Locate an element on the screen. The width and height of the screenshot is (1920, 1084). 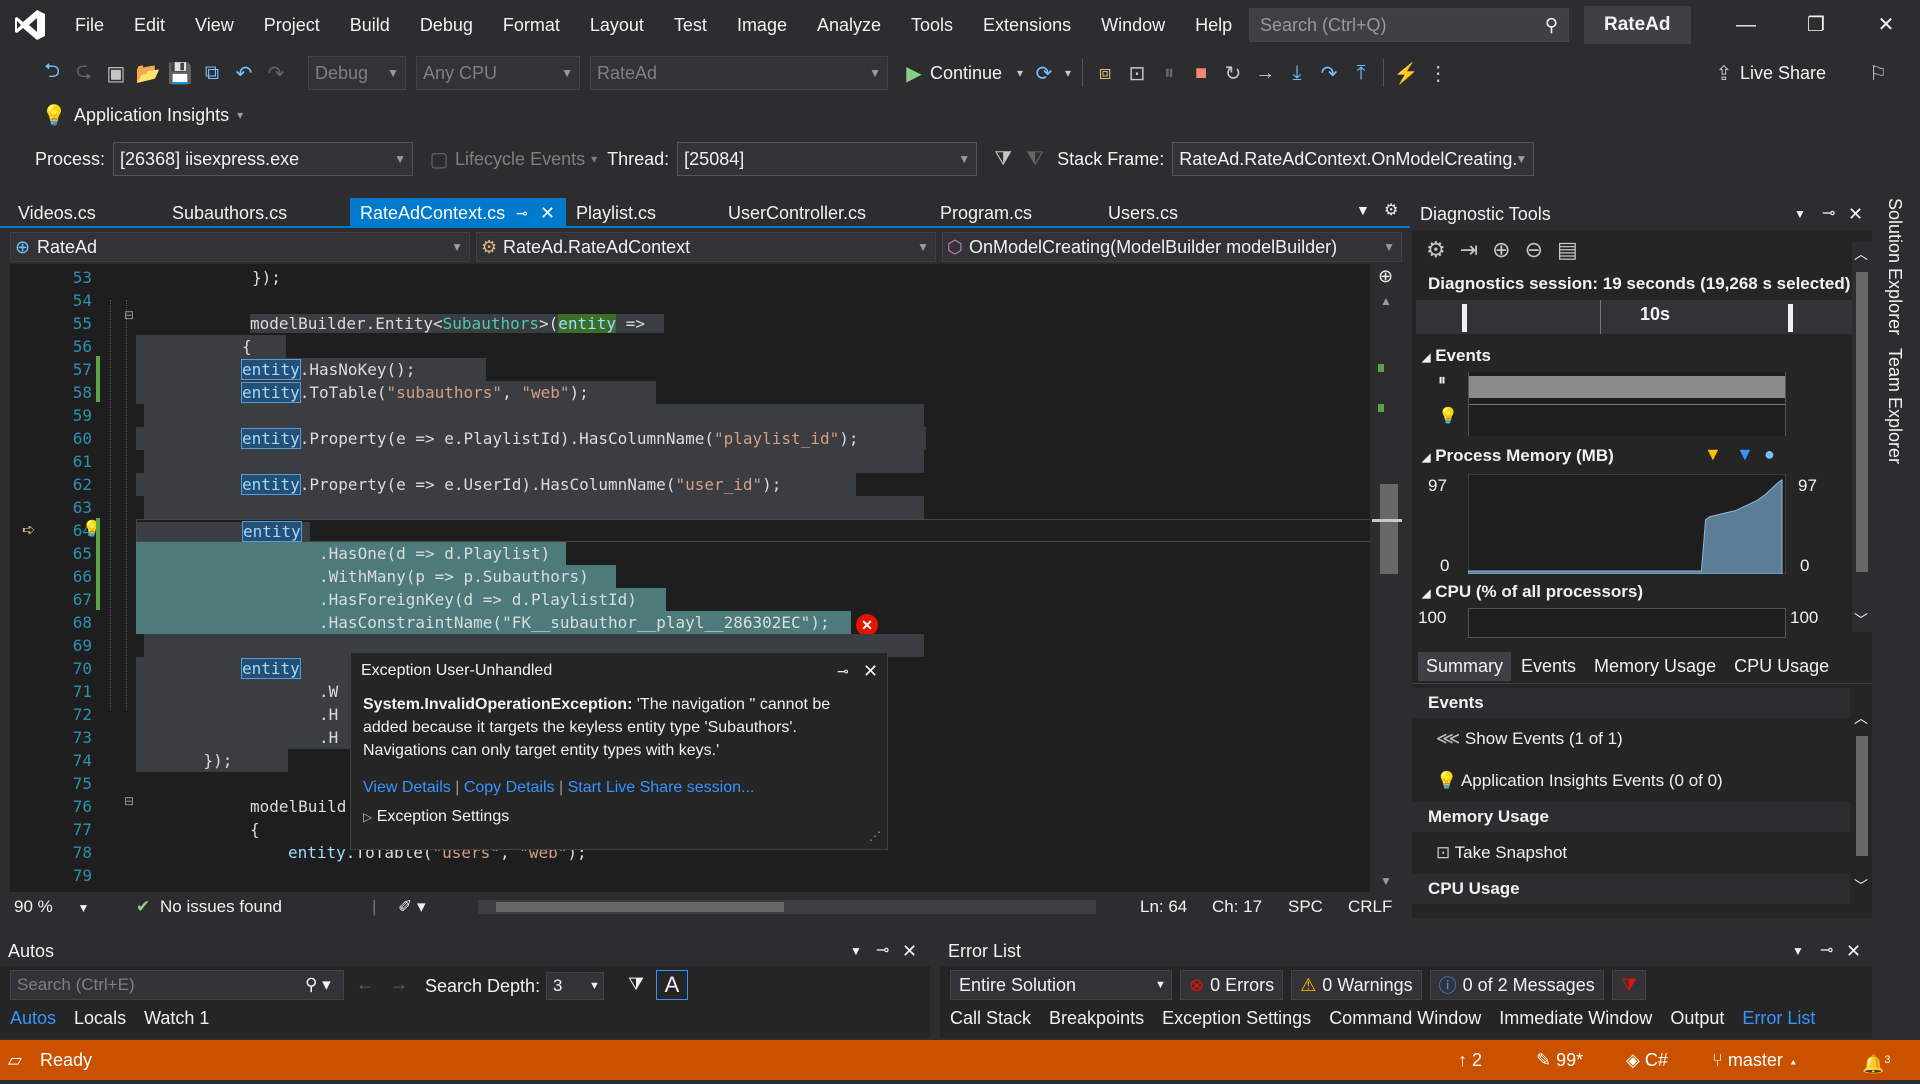
redo-icon: ↷ is located at coordinates (276, 73).